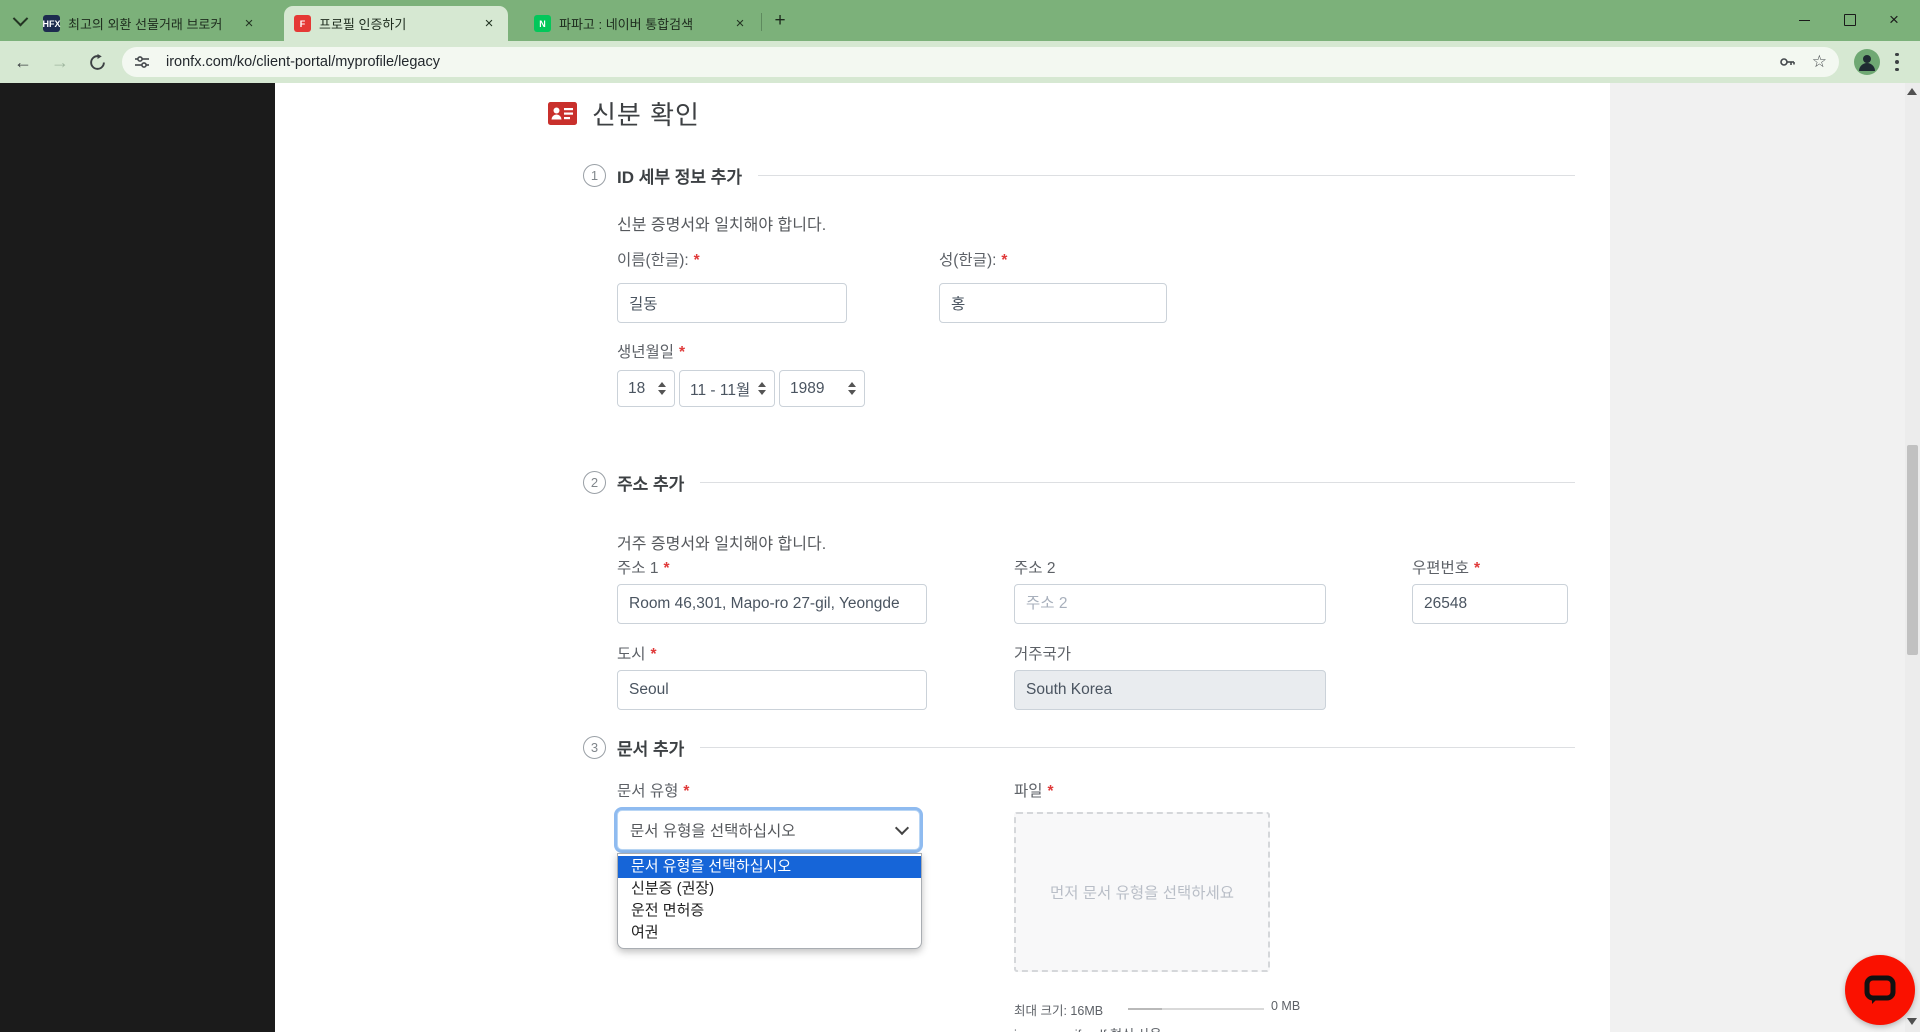 This screenshot has height=1032, width=1920. Describe the element at coordinates (680, 177) in the screenshot. I see `step1-title: ID 세부 정보 추가` at that location.